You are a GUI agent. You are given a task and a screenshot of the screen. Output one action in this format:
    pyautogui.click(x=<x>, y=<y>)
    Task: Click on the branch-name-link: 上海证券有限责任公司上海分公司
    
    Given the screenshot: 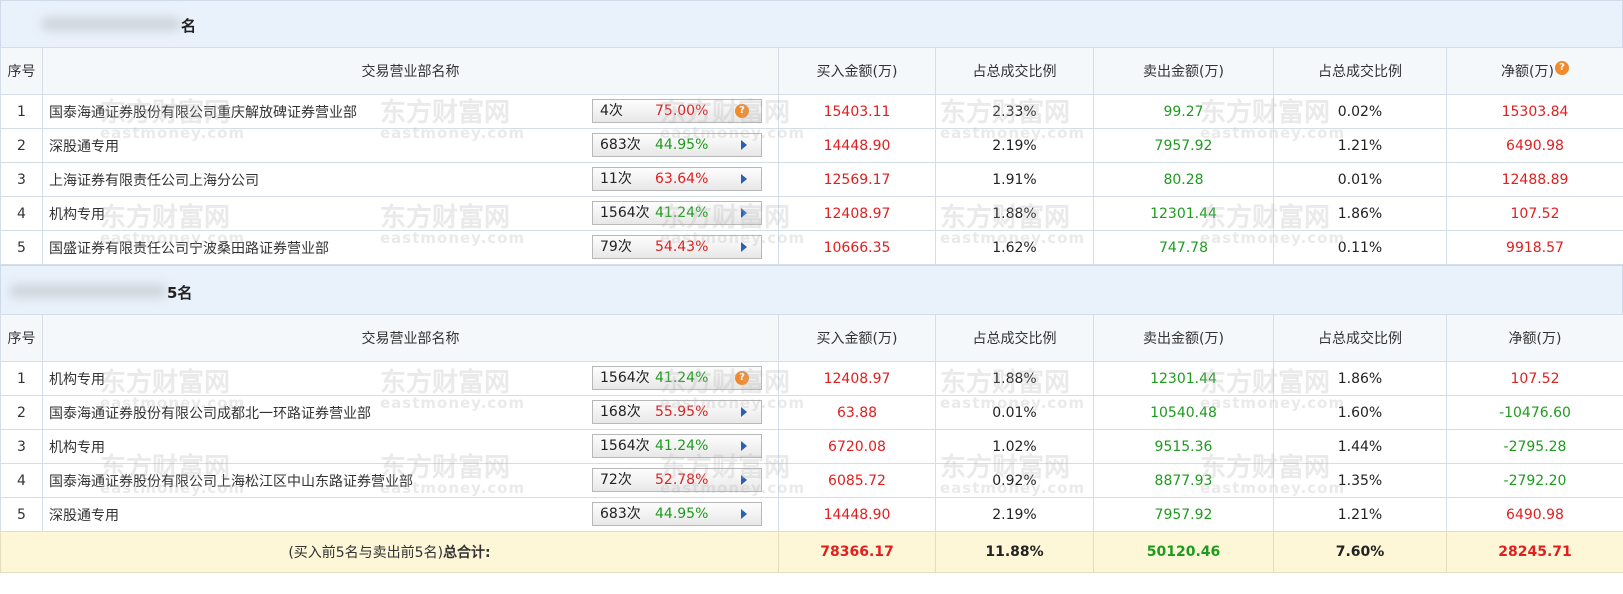 What is the action you would take?
    pyautogui.click(x=154, y=181)
    